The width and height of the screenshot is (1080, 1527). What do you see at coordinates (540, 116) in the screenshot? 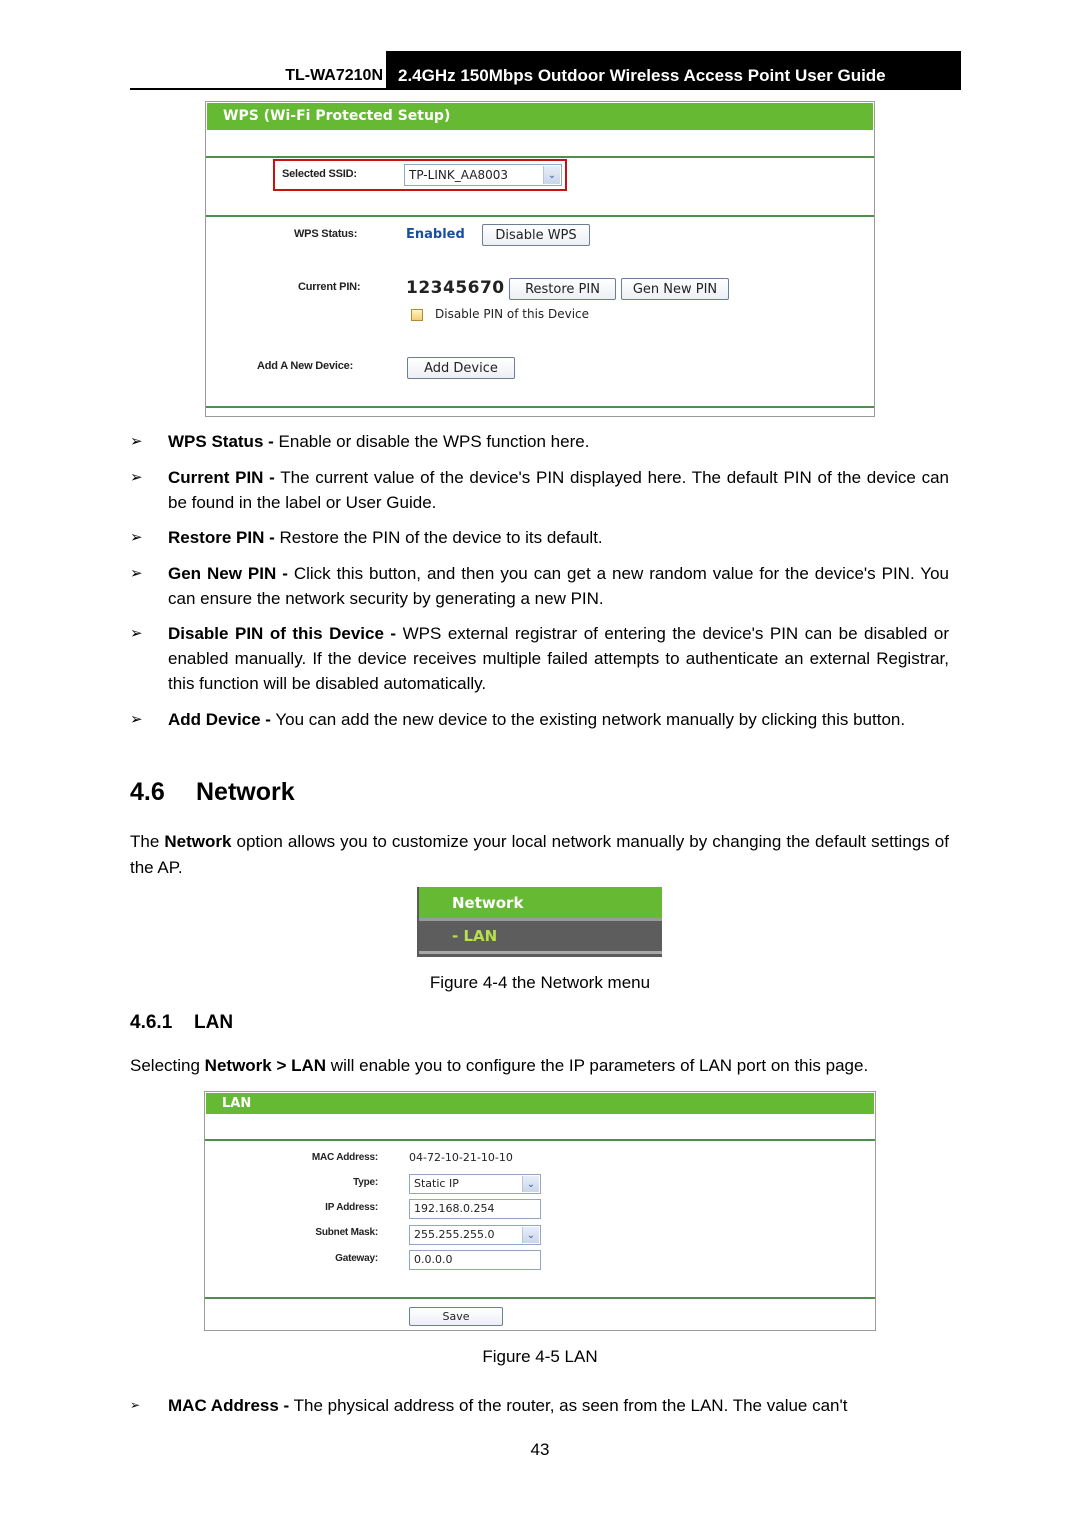
I see `wps-panel-title: WPS (Wi-Fi Protected Setup)` at bounding box center [540, 116].